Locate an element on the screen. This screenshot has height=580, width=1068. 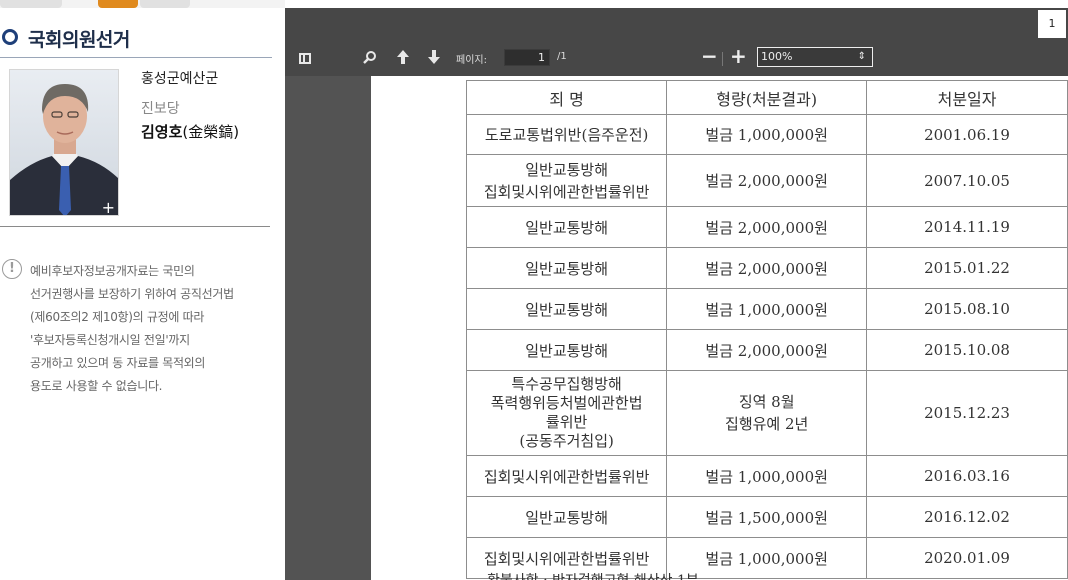
updown-arrow-icon: ⇕ is located at coordinates (861, 56).